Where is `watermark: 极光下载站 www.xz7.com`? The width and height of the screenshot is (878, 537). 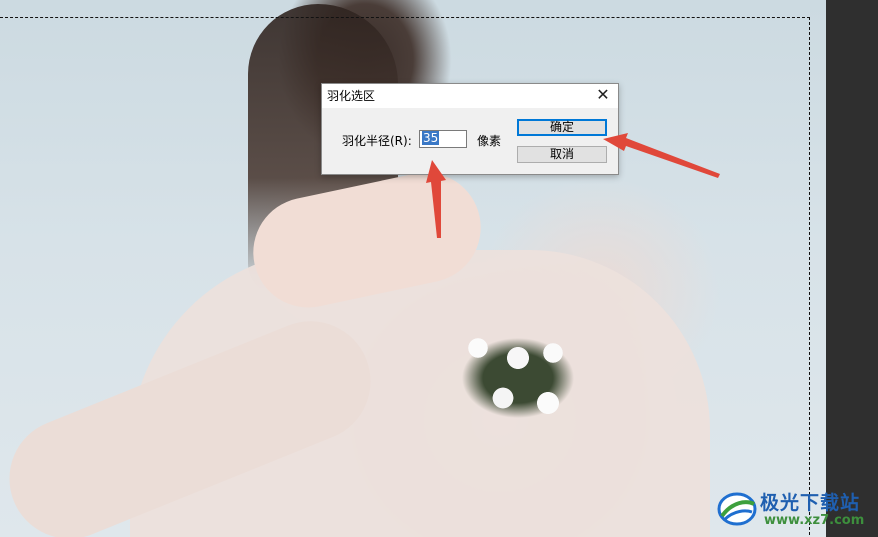
watermark: 极光下载站 www.xz7.com is located at coordinates (797, 510).